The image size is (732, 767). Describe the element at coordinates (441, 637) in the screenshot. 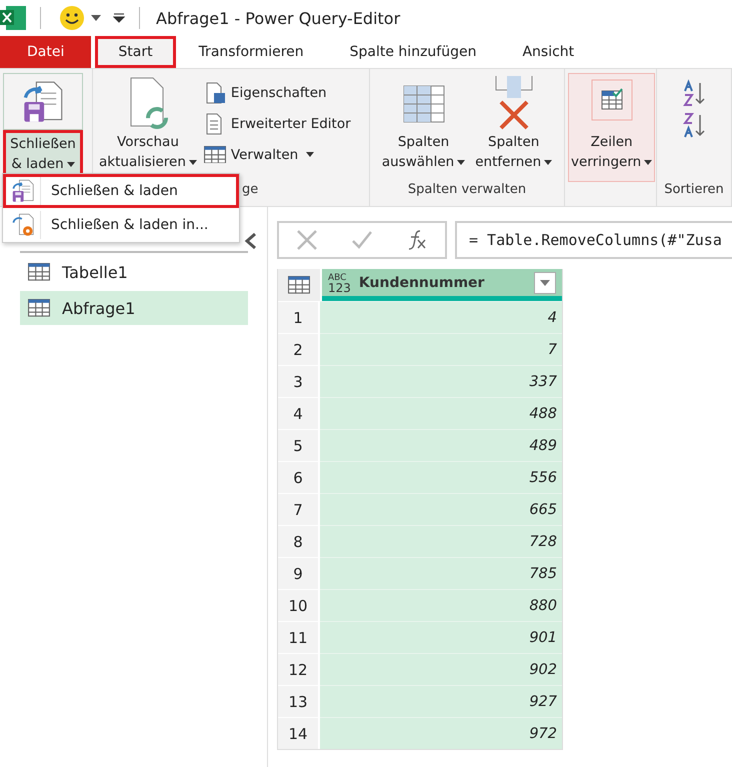

I see `table-cell: 901` at that location.